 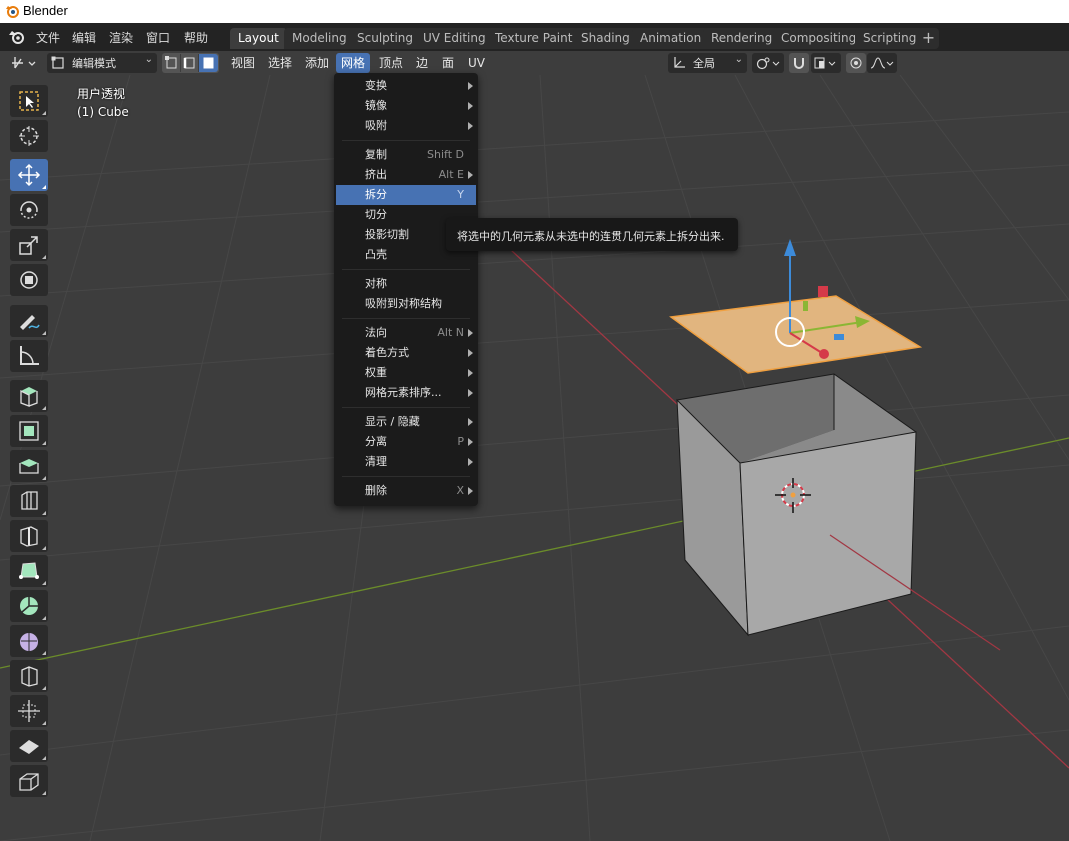 I want to click on tool-rotate, so click(x=29, y=210).